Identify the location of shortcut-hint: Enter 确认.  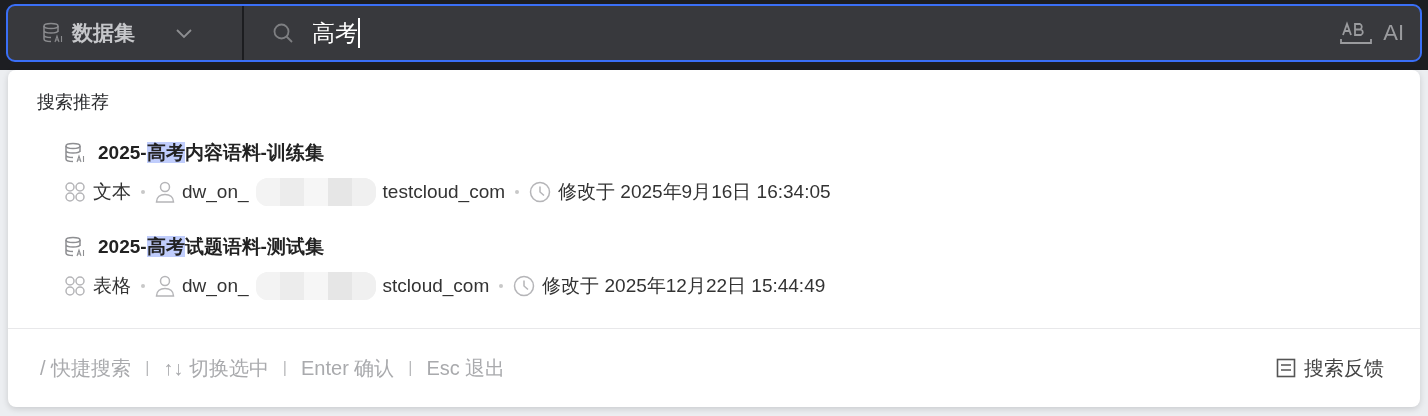
(348, 368).